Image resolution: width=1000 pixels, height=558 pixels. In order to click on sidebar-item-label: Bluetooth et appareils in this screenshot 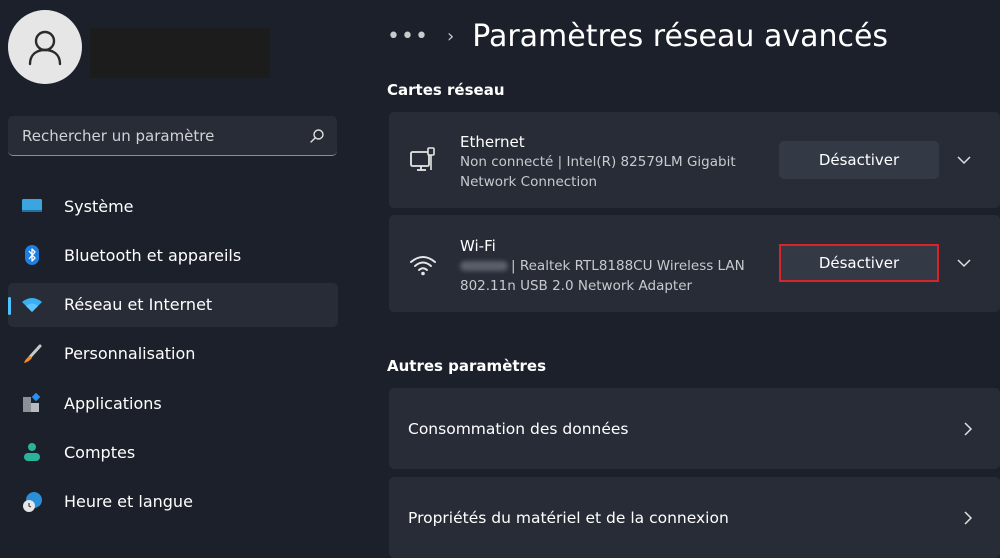, I will do `click(153, 255)`.